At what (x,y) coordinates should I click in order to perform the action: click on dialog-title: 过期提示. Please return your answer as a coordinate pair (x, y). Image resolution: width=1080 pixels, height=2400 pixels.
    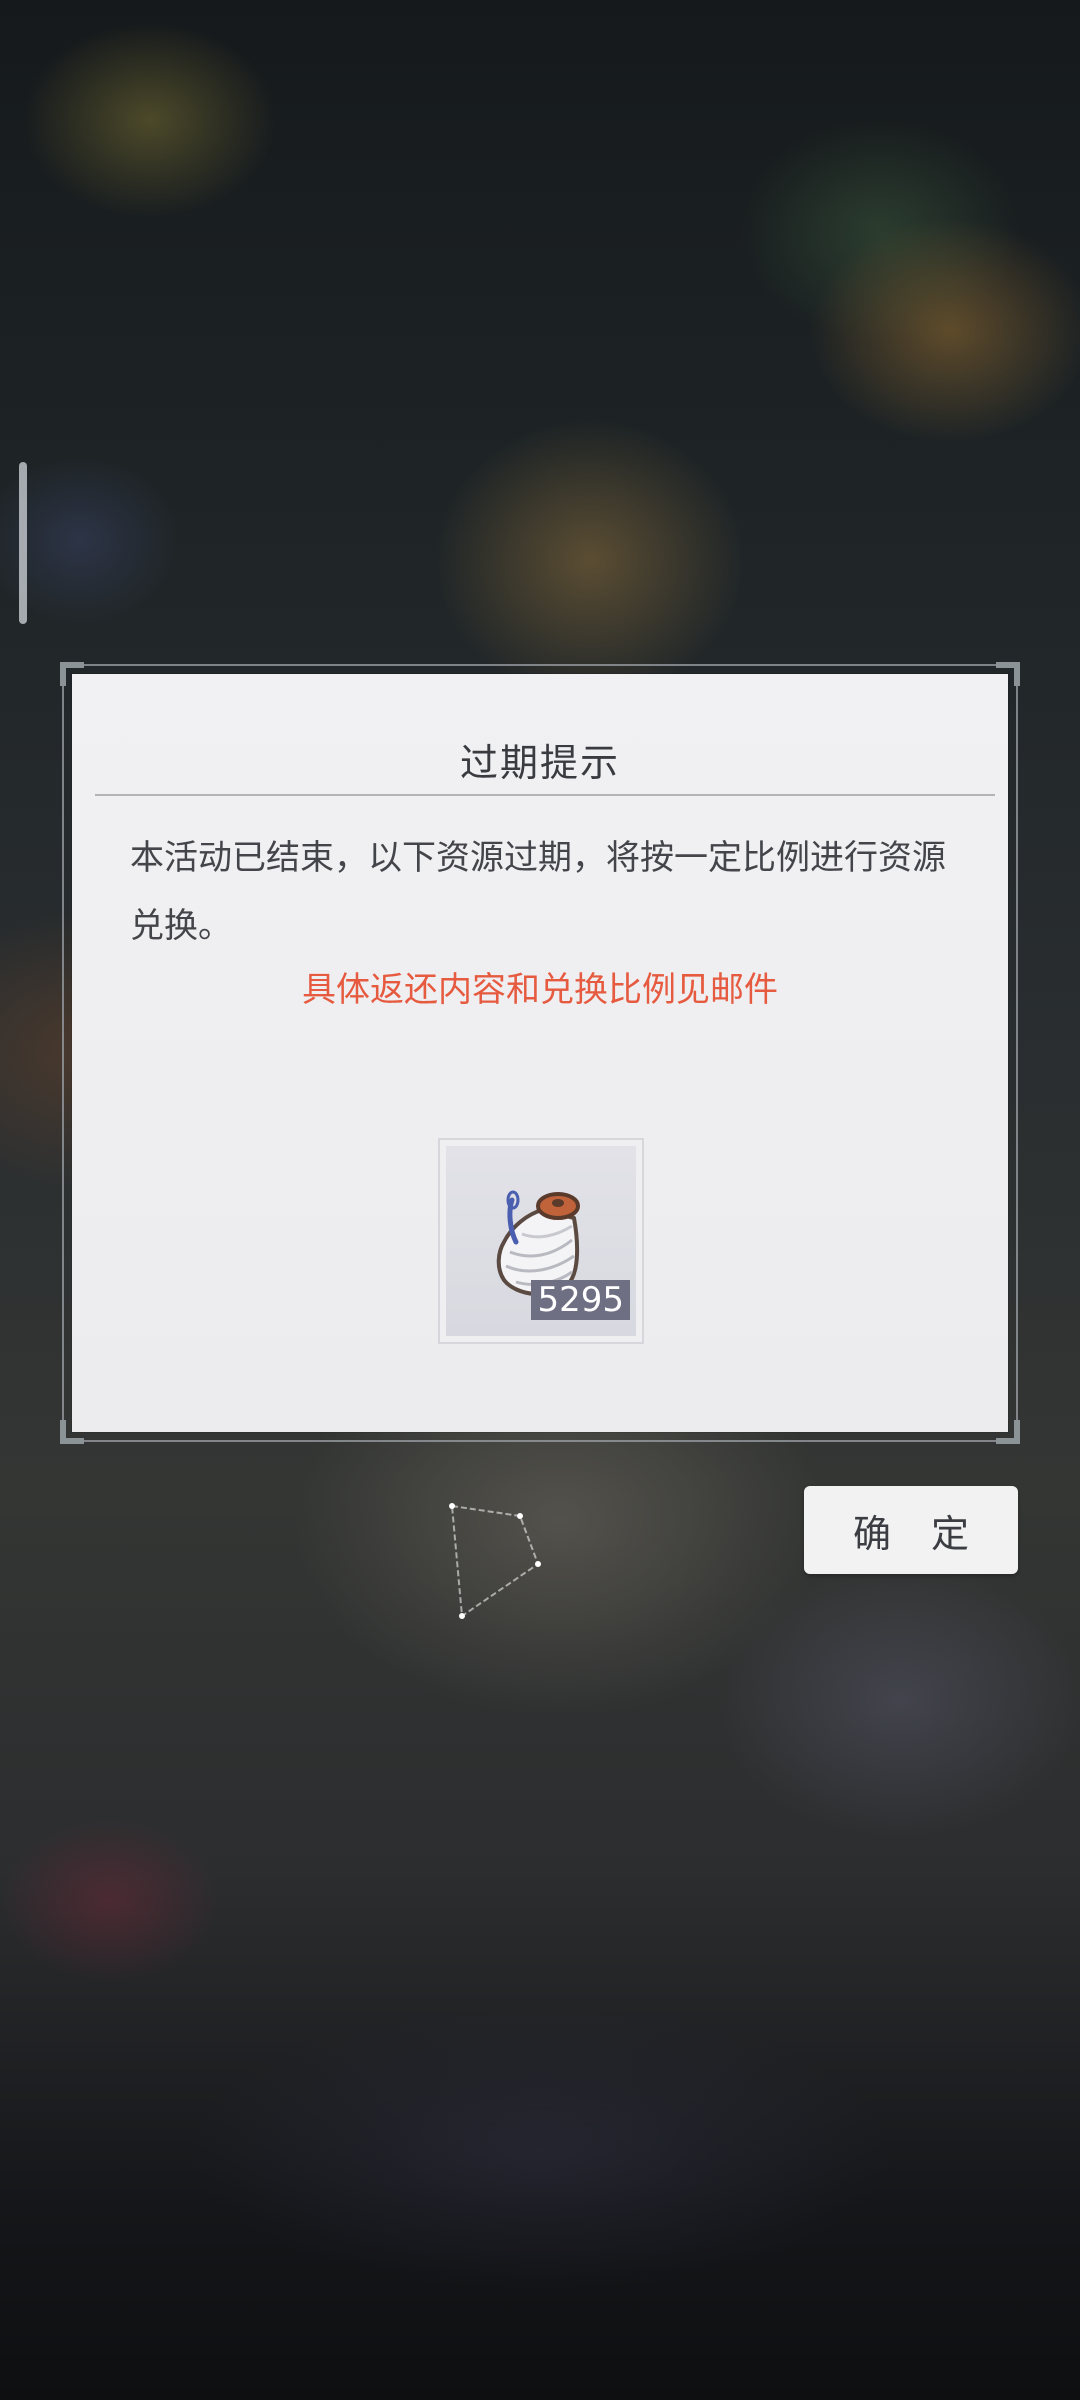
    Looking at the image, I should click on (539, 763).